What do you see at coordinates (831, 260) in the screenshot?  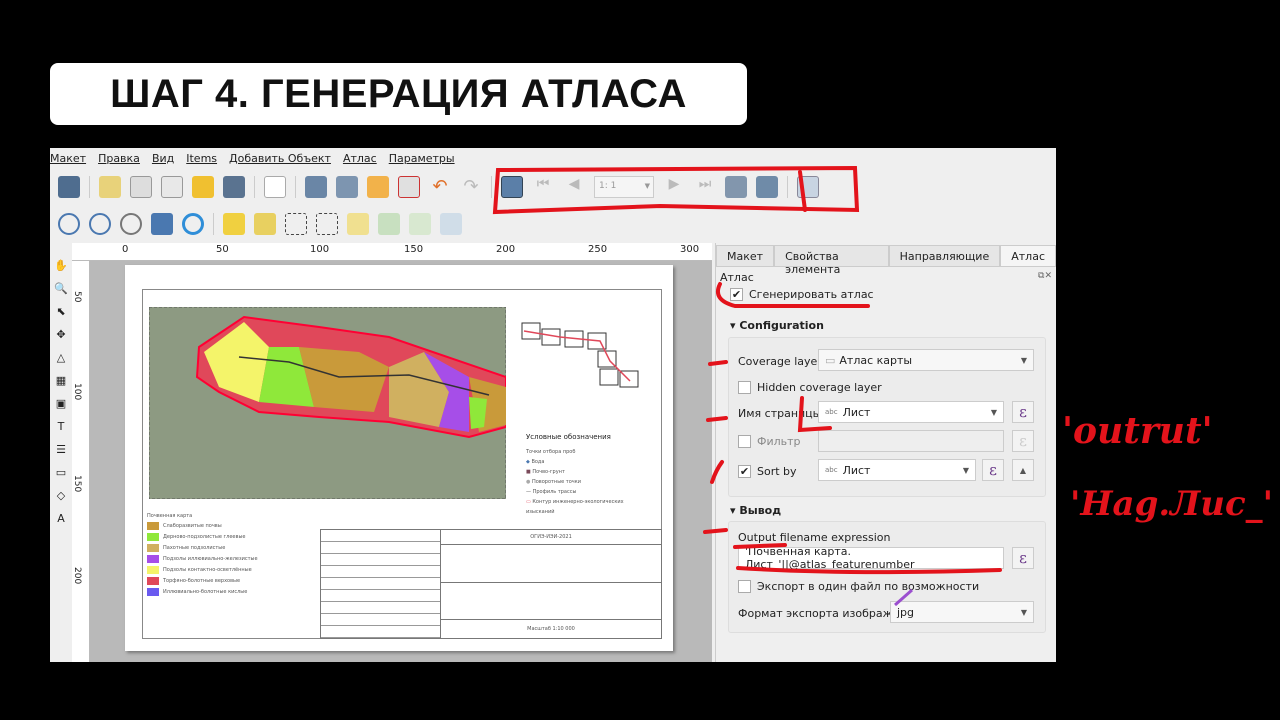 I see `tab-item-properties: Свойства элемента` at bounding box center [831, 260].